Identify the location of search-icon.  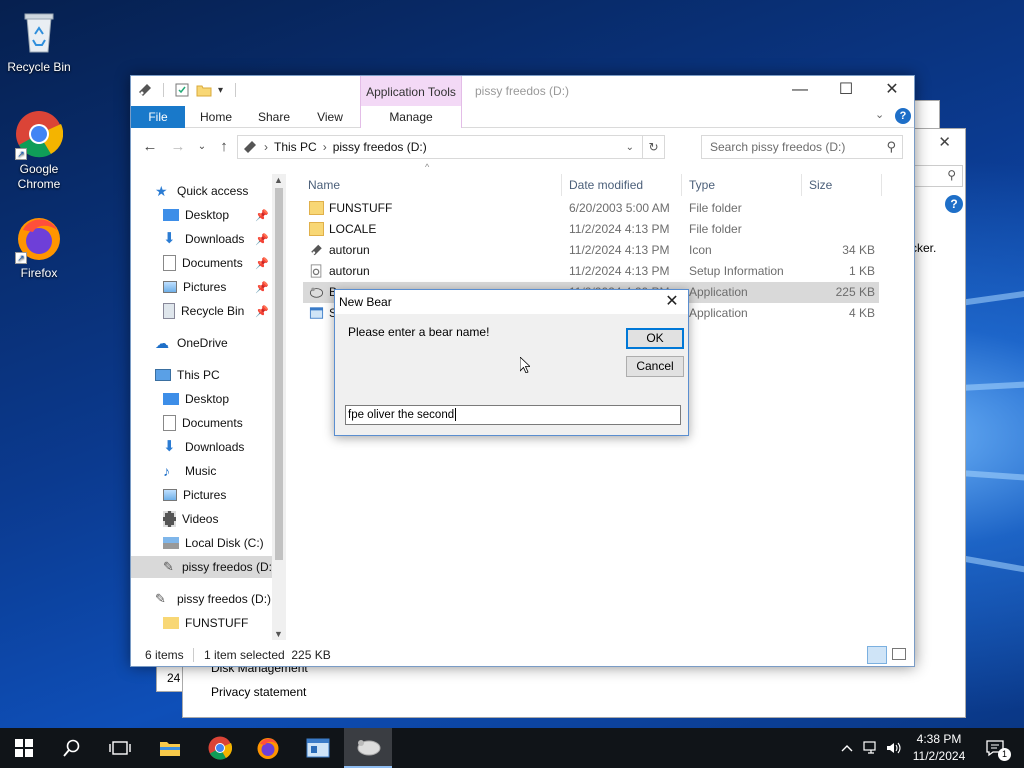
(71, 748).